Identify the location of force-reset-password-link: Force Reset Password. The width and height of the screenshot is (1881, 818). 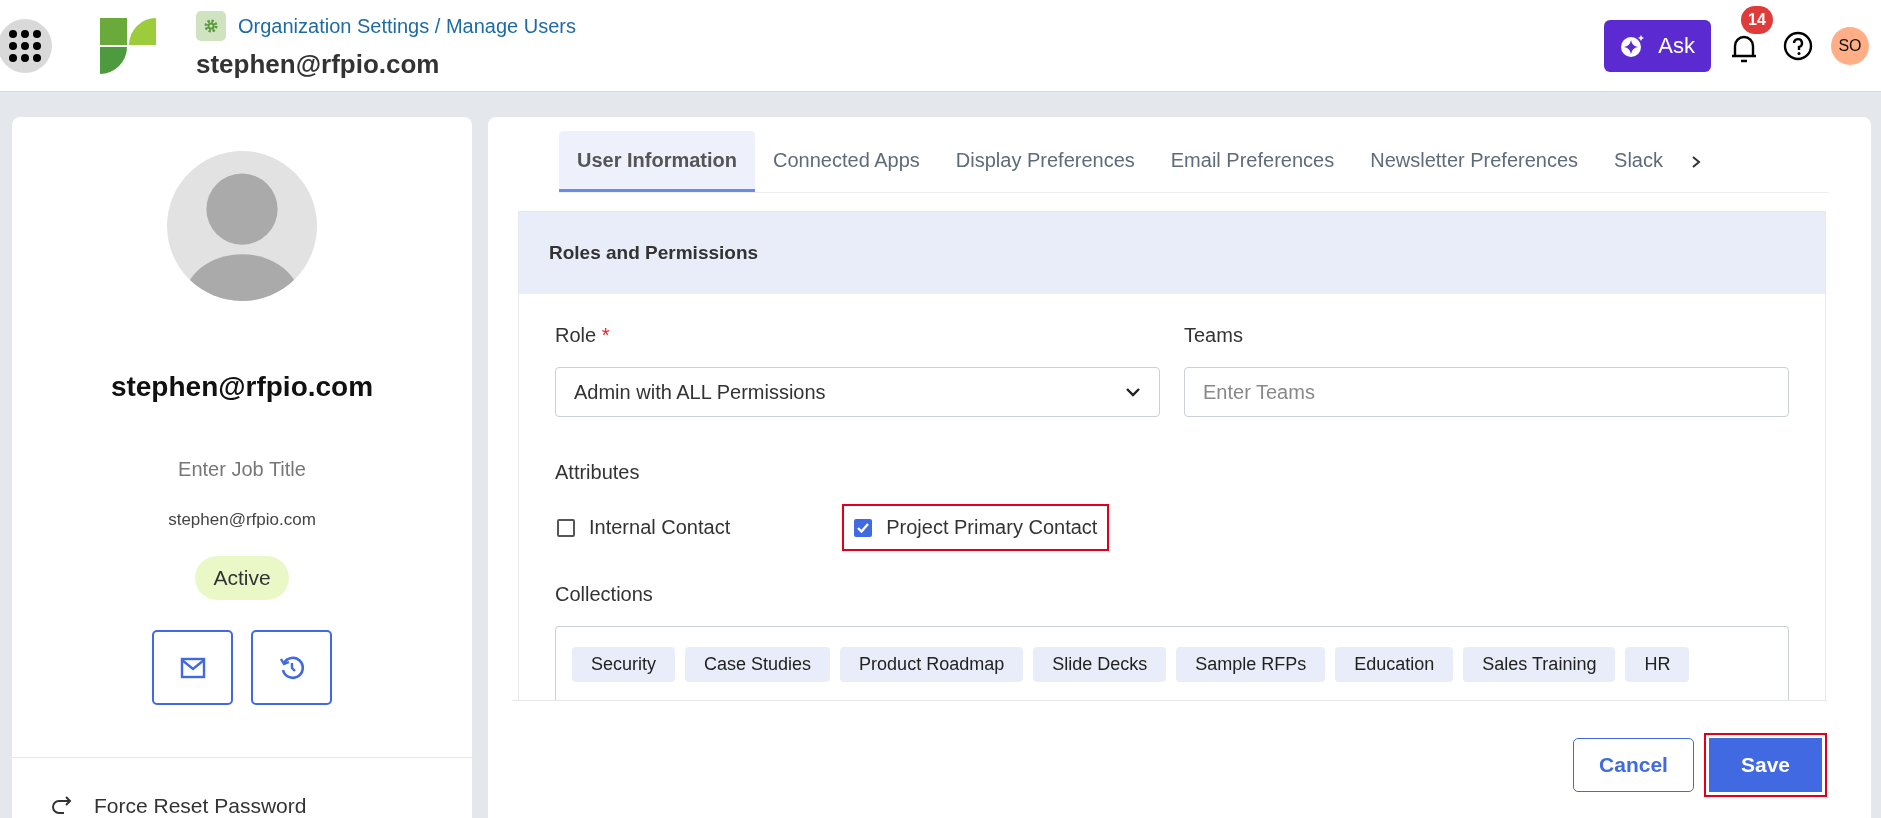
(178, 806).